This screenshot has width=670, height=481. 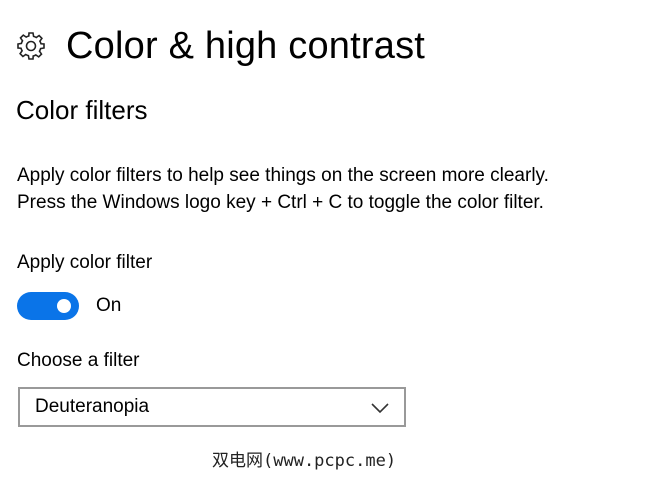 I want to click on chevron-down-icon, so click(x=380, y=407).